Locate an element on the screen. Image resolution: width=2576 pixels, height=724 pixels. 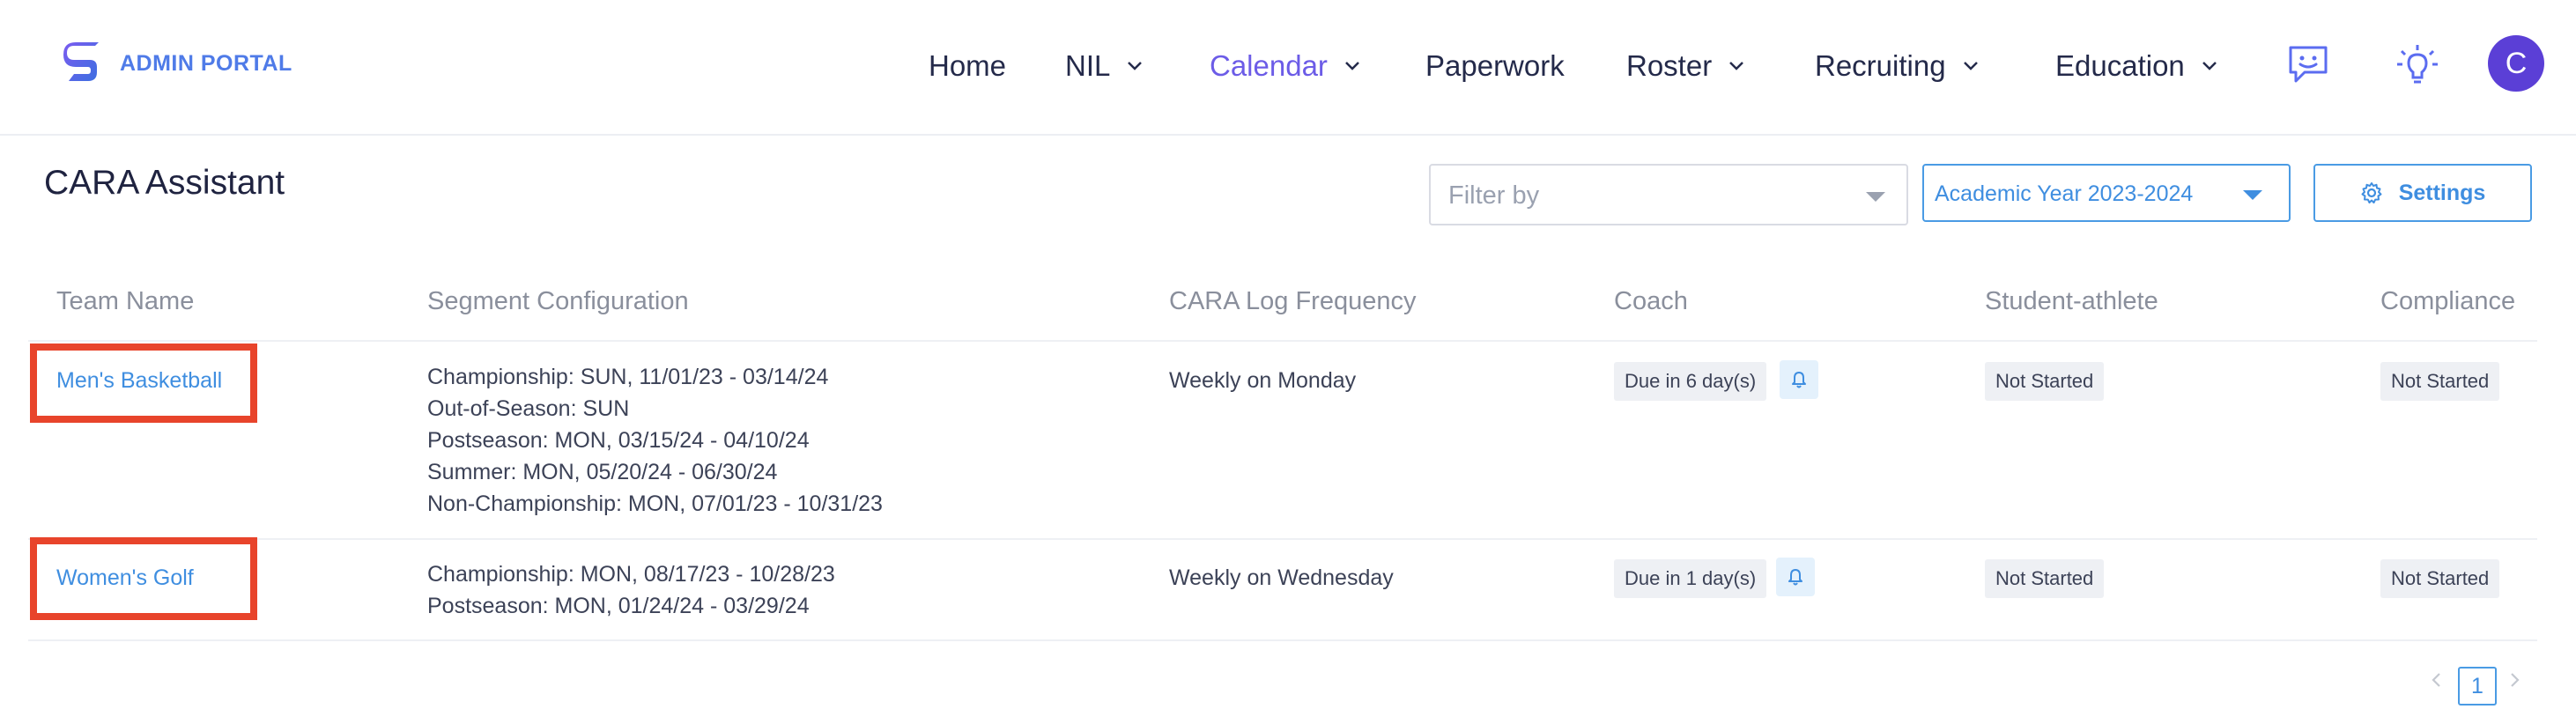
column-header-team-name: Team Name is located at coordinates (126, 301).